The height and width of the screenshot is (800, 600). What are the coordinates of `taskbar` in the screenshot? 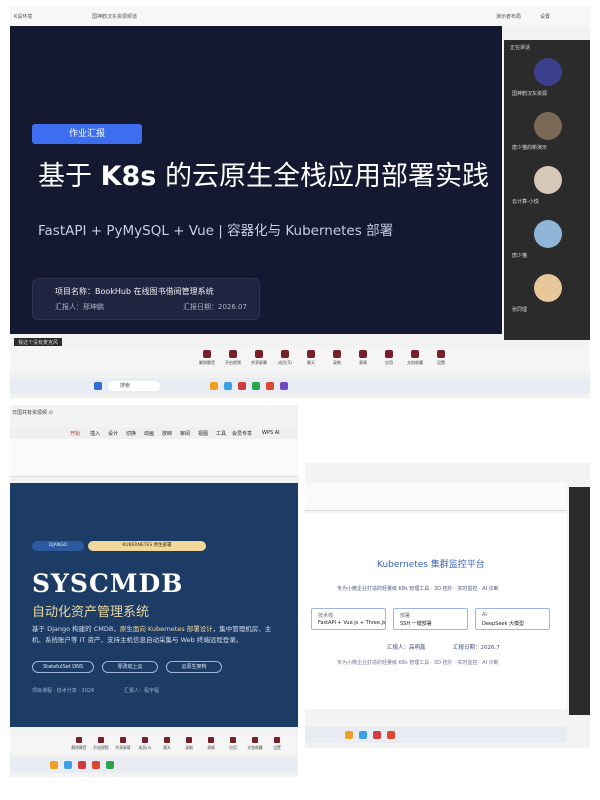 It's located at (436, 735).